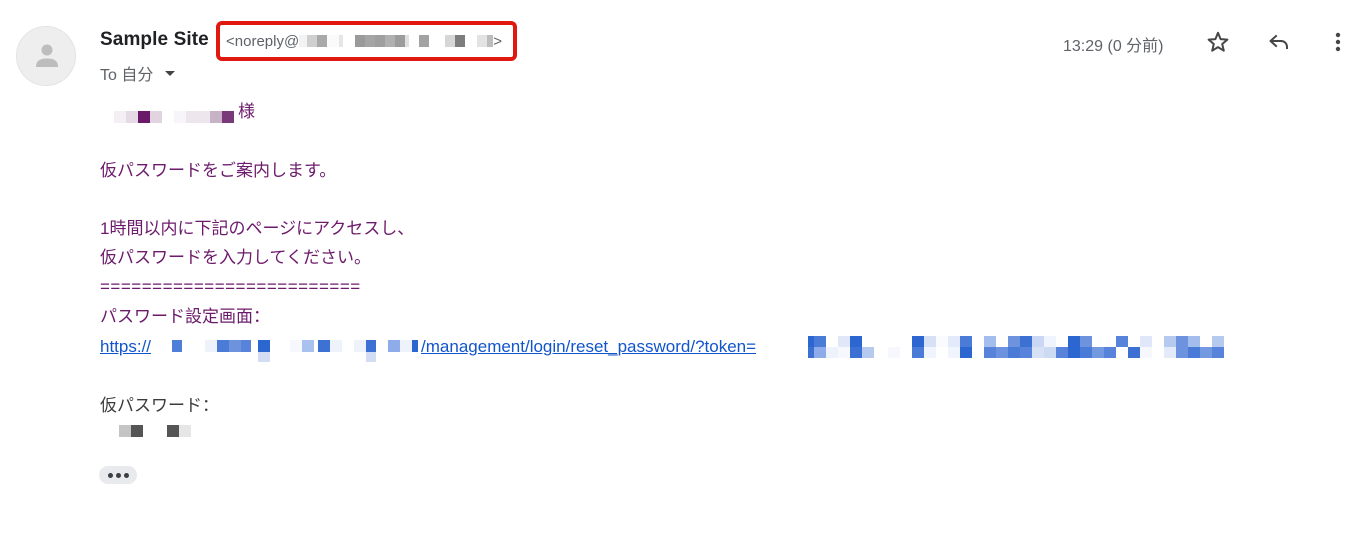  I want to click on body-line-instruction-1: 1時間以内に下記のページにアクセスし、, so click(257, 228).